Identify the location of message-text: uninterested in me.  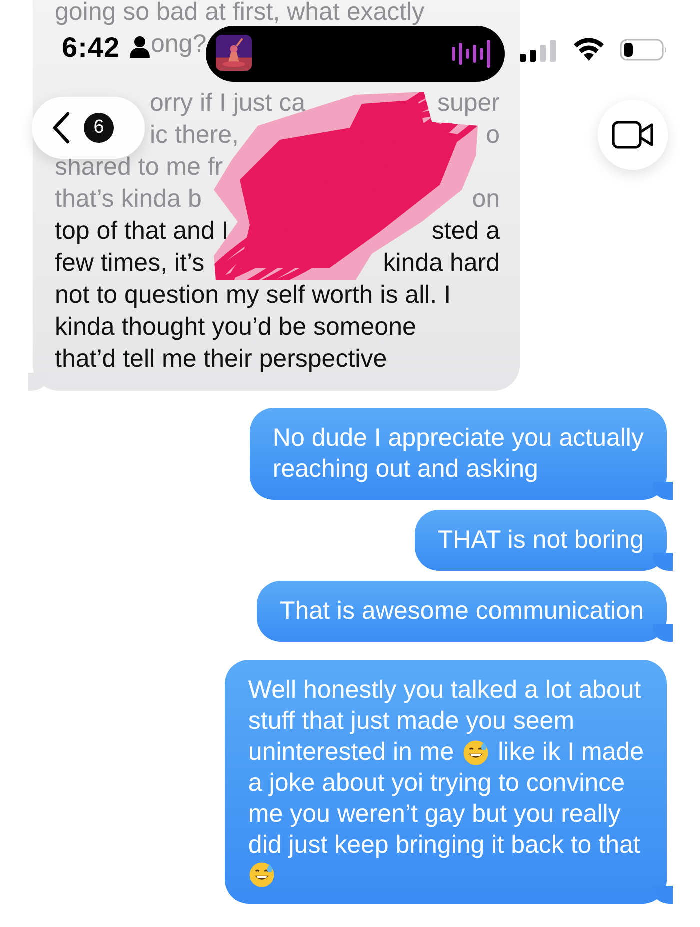
(351, 752).